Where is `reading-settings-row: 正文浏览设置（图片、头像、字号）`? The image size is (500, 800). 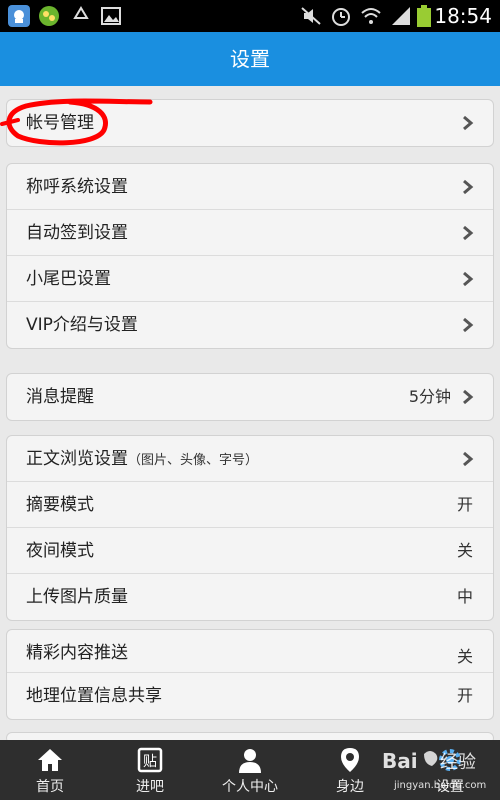
reading-settings-row: 正文浏览设置（图片、头像、字号） is located at coordinates (250, 459).